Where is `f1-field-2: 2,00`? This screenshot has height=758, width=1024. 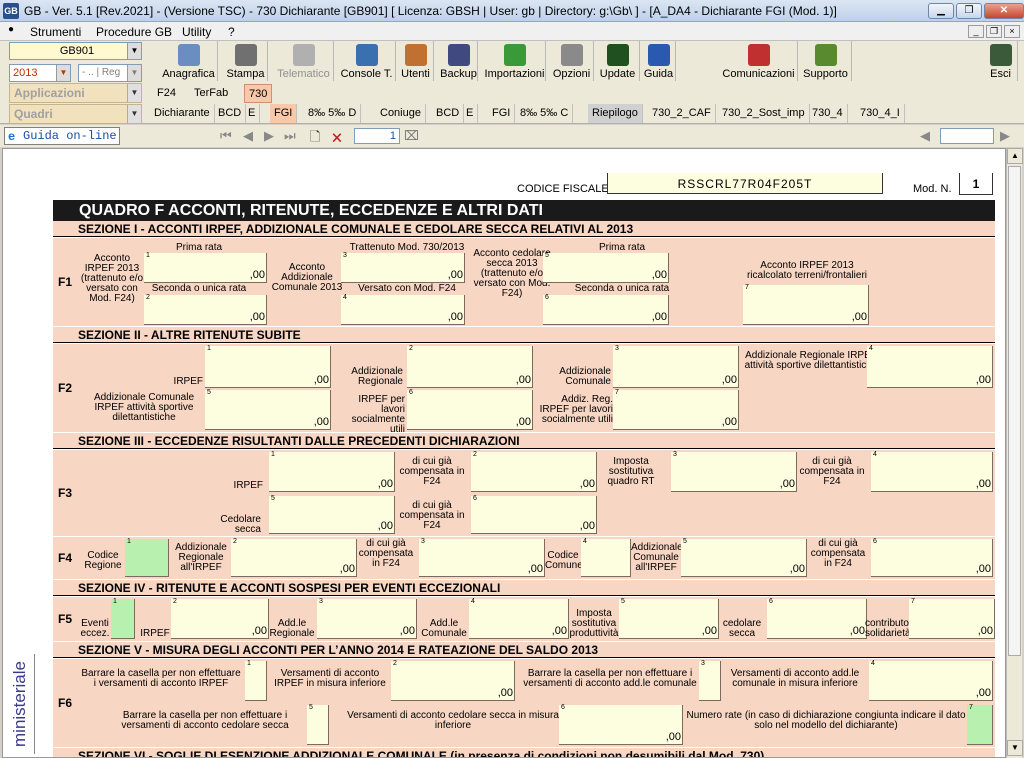
f1-field-2: 2,00 is located at coordinates (205, 309).